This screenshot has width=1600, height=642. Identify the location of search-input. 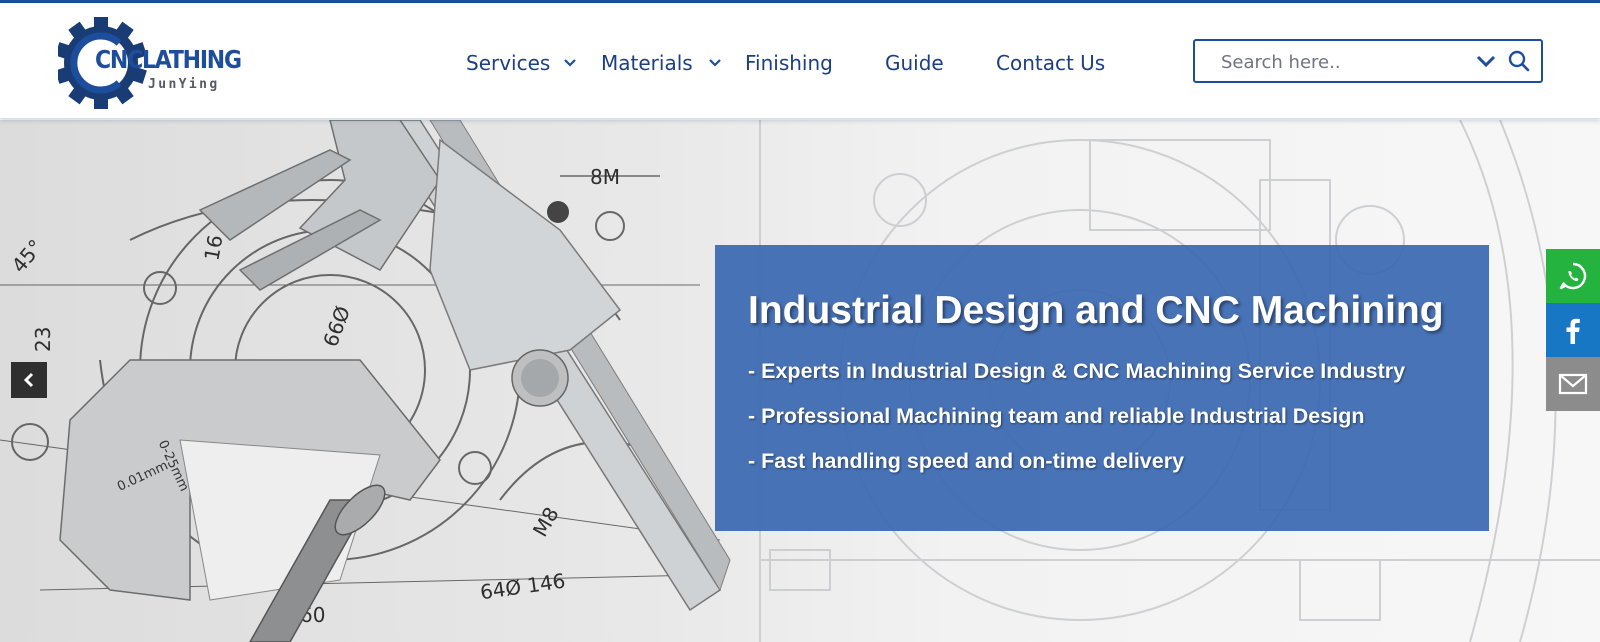
(1346, 62).